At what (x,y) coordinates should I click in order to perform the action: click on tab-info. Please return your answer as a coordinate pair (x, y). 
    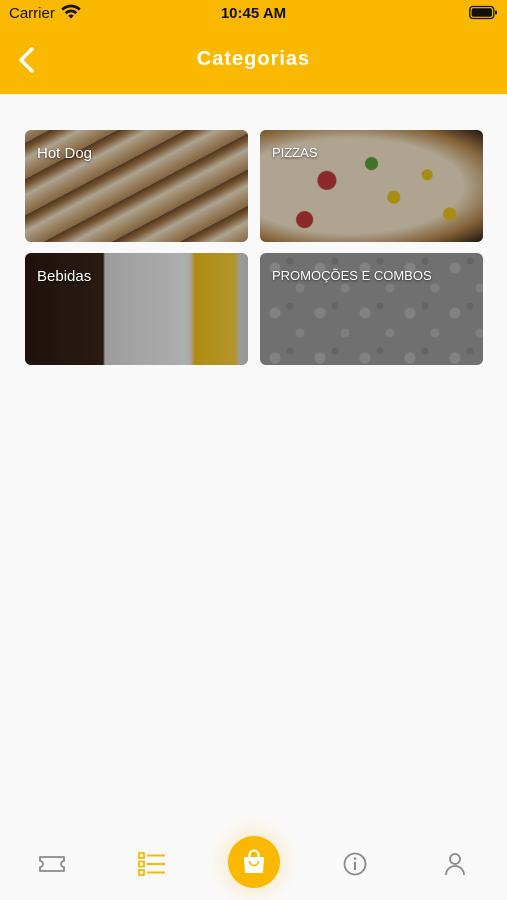
    Looking at the image, I should click on (355, 864).